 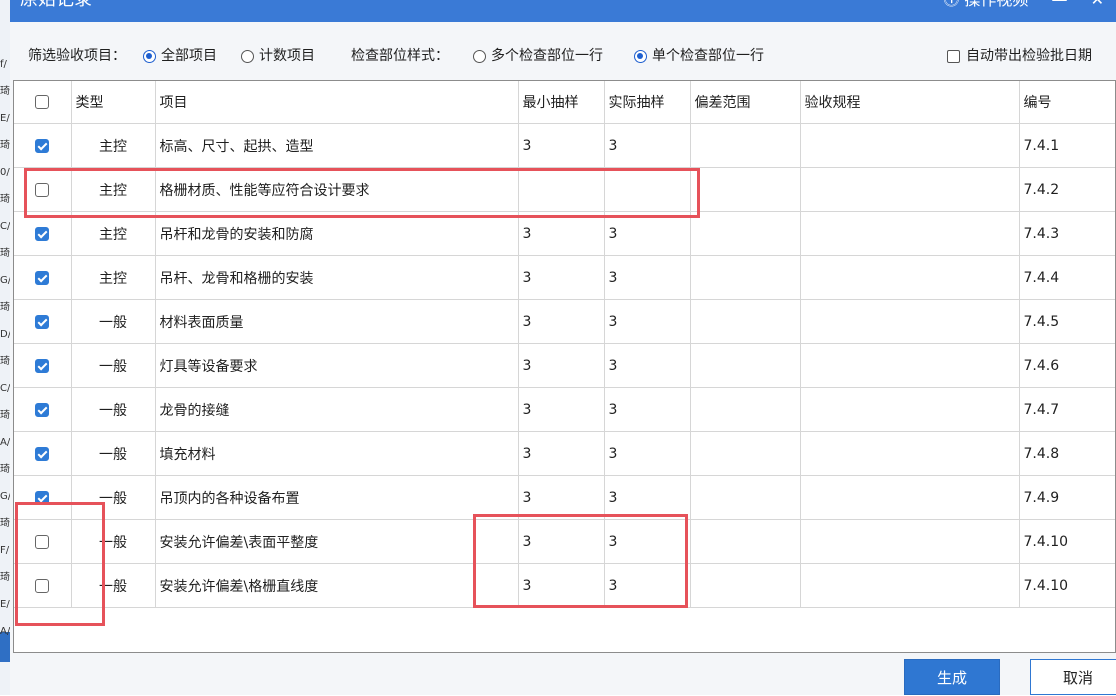 What do you see at coordinates (1067, 321) in the screenshot?
I see `code-cell: 7.4.5` at bounding box center [1067, 321].